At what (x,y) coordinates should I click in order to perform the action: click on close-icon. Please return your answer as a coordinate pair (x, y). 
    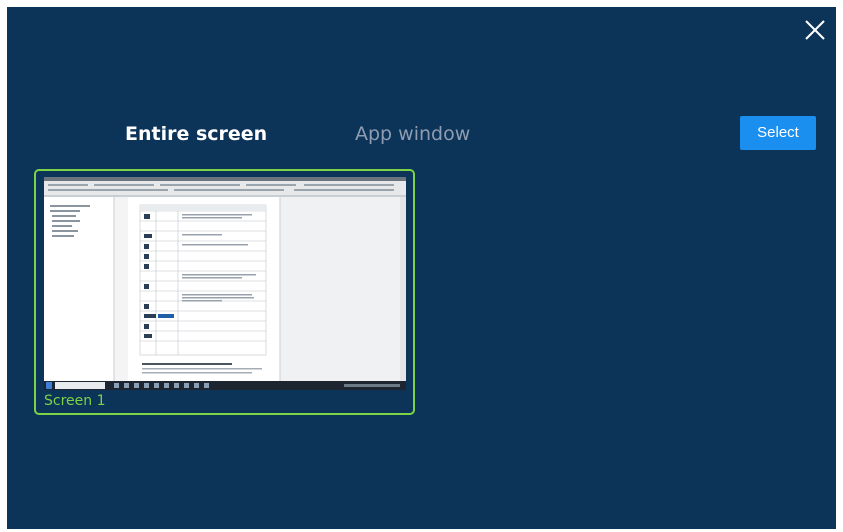
    Looking at the image, I should click on (815, 30).